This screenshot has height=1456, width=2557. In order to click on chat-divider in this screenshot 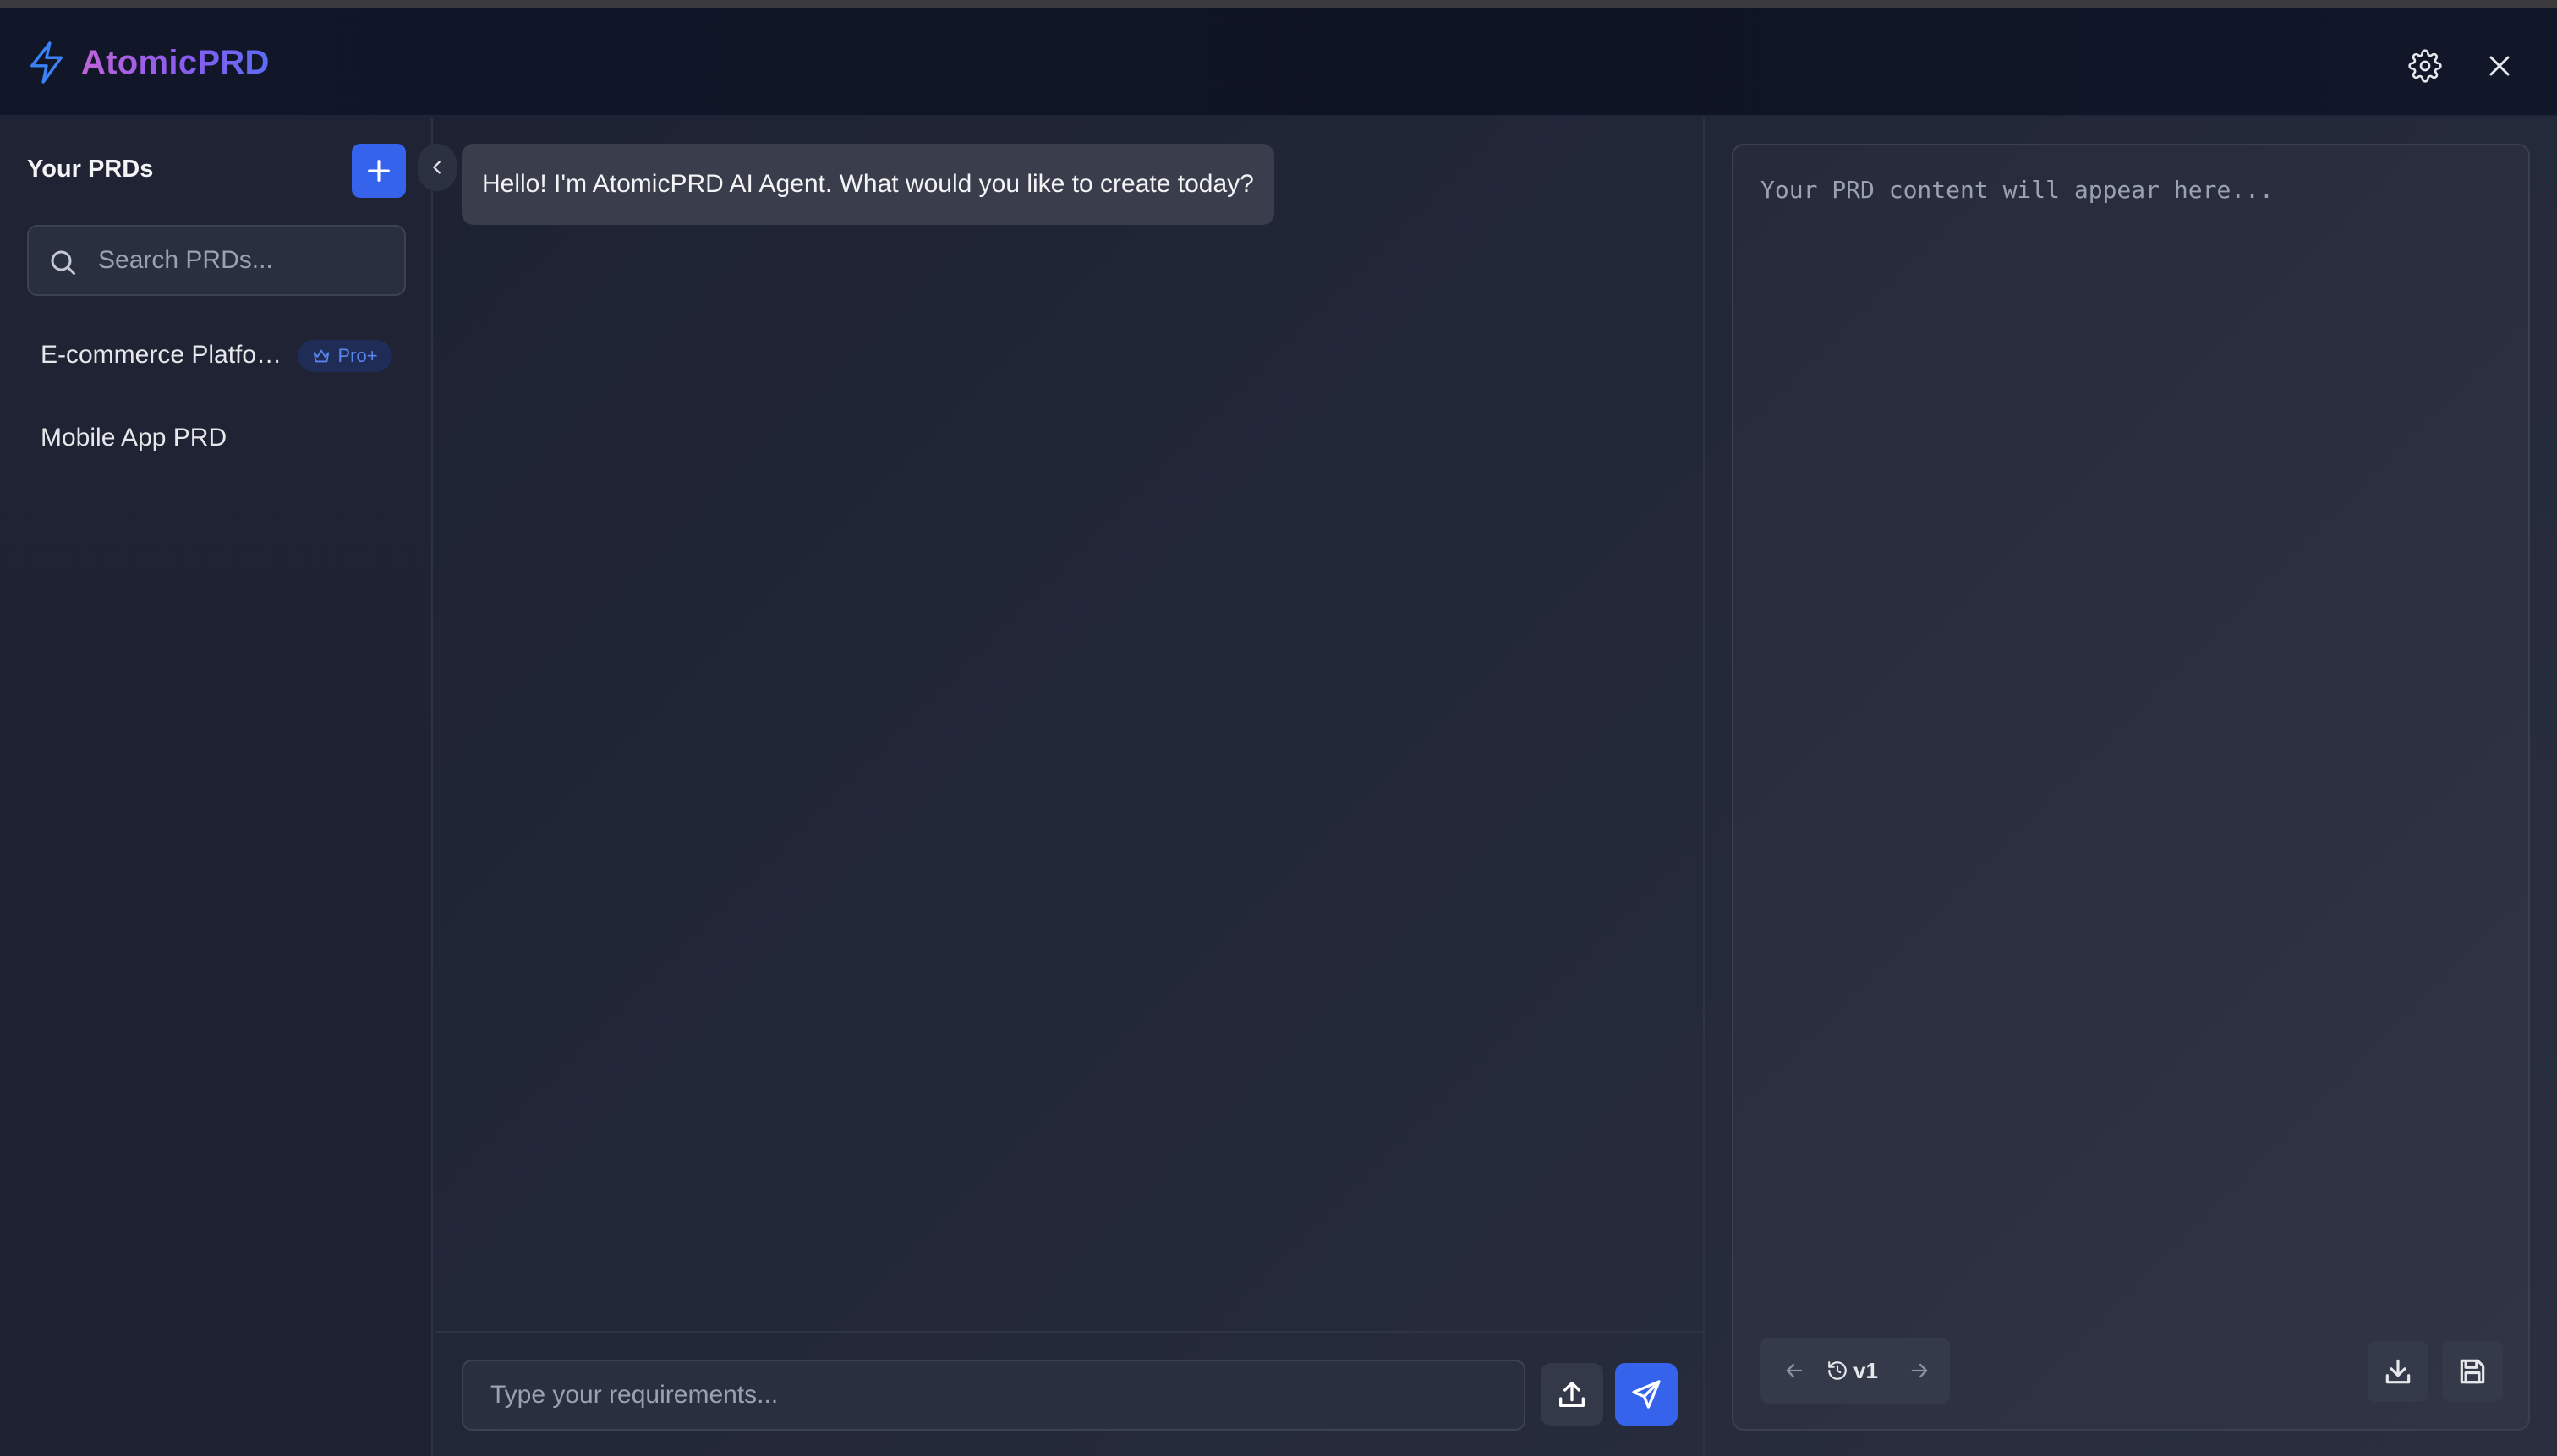, I will do `click(1070, 1332)`.